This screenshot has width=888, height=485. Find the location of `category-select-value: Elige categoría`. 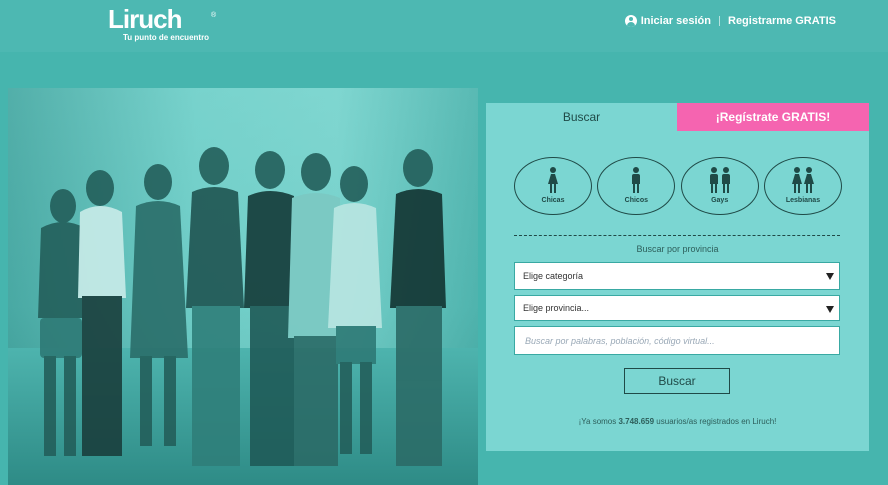

category-select-value: Elige categoría is located at coordinates (553, 276).